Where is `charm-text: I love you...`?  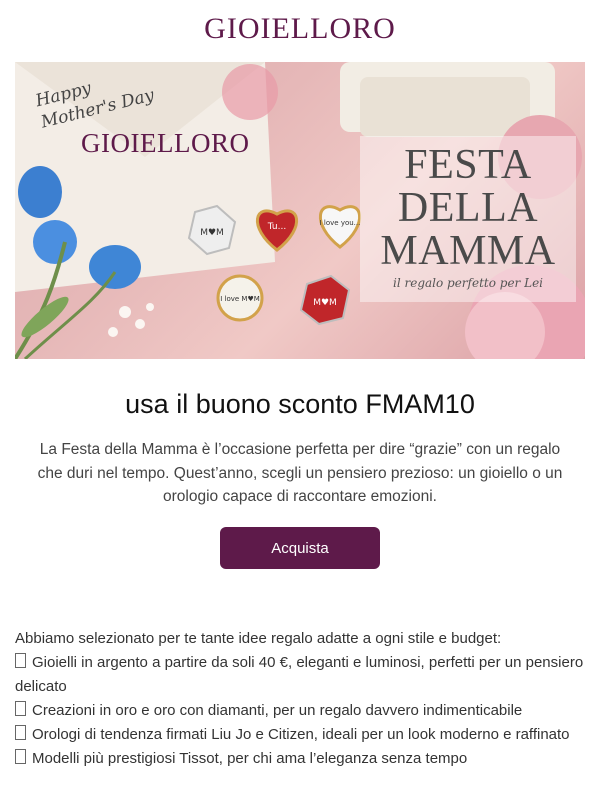 charm-text: I love you... is located at coordinates (340, 223).